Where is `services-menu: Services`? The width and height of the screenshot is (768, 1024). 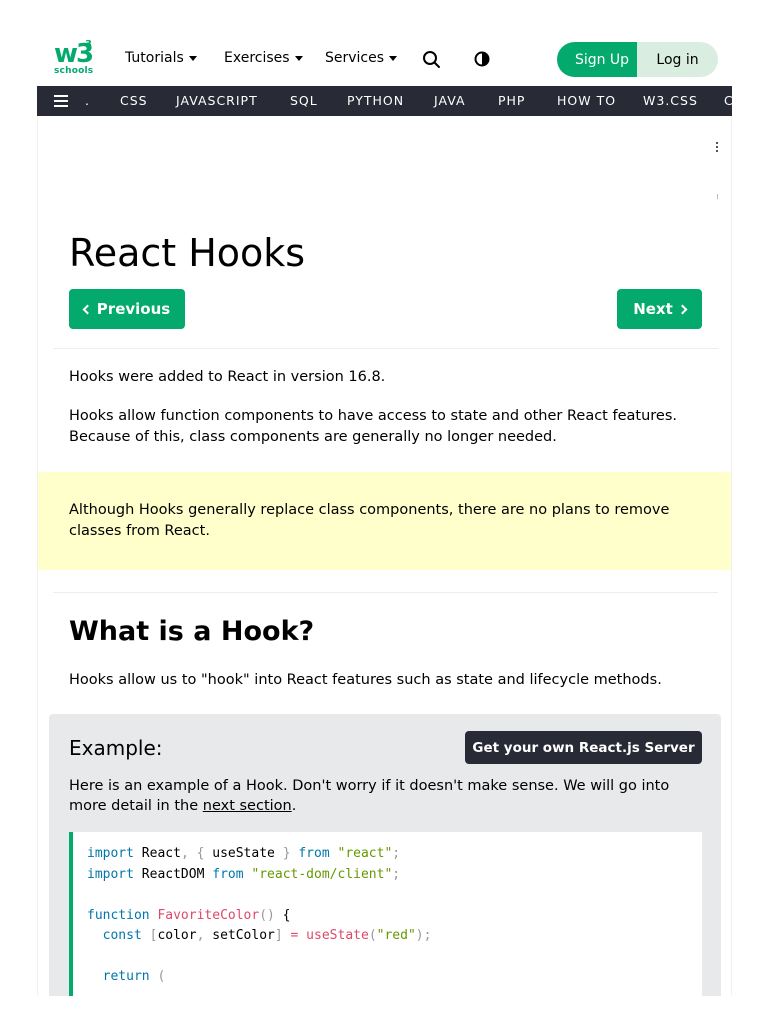 services-menu: Services is located at coordinates (361, 58).